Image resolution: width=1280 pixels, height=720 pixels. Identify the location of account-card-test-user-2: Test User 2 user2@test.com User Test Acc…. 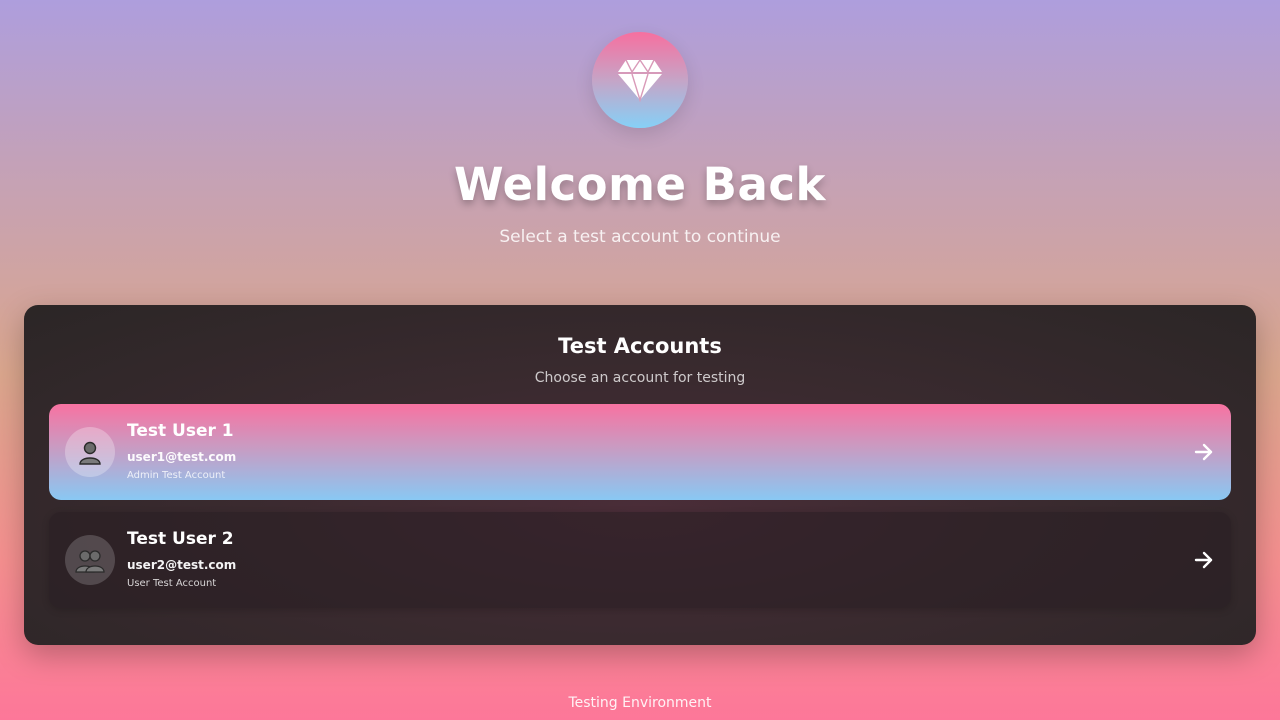
(640, 560).